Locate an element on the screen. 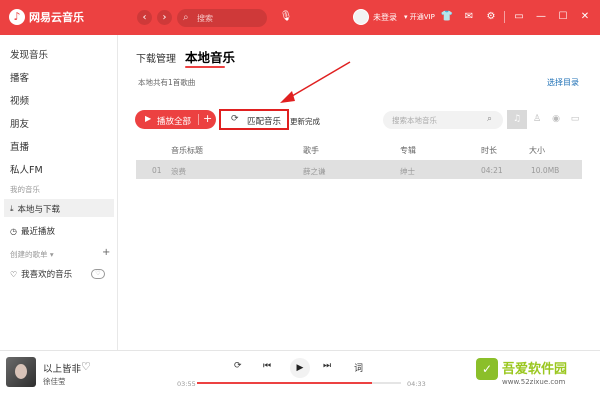  now-playing-artist: 徐佳莹 is located at coordinates (54, 381).